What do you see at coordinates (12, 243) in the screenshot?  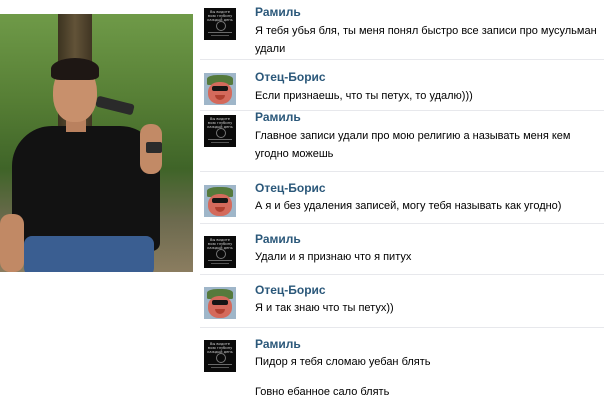 I see `left-arm` at bounding box center [12, 243].